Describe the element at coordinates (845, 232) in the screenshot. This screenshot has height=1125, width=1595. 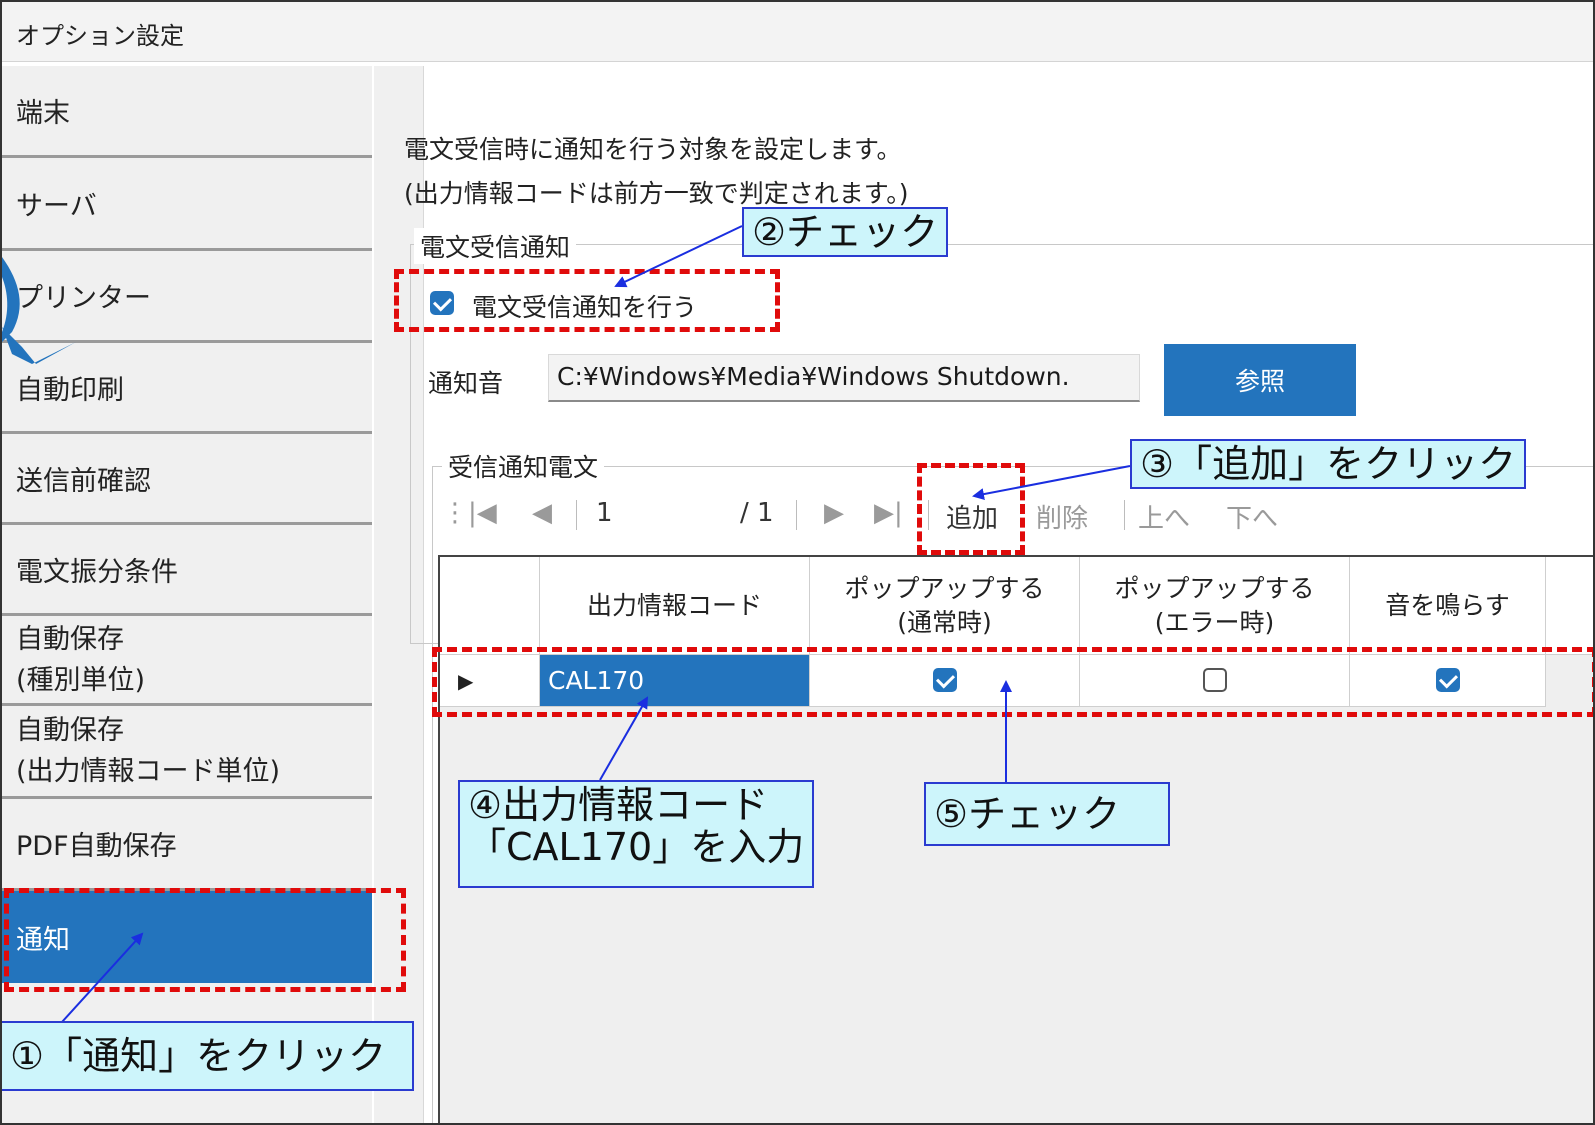
I see `callout-step2: ②チェック` at that location.